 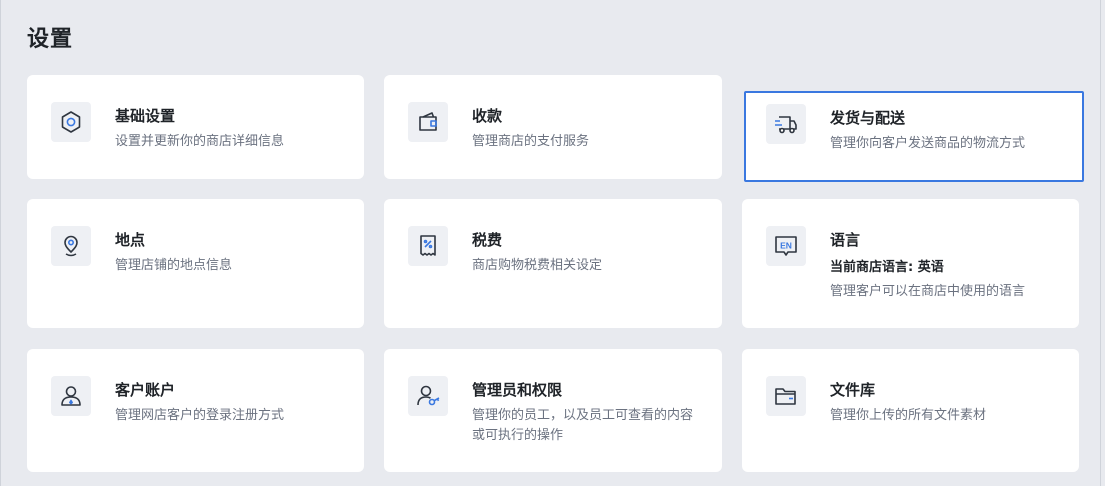 I want to click on card-payments: 收款 管理商店的支付服务, so click(x=553, y=127).